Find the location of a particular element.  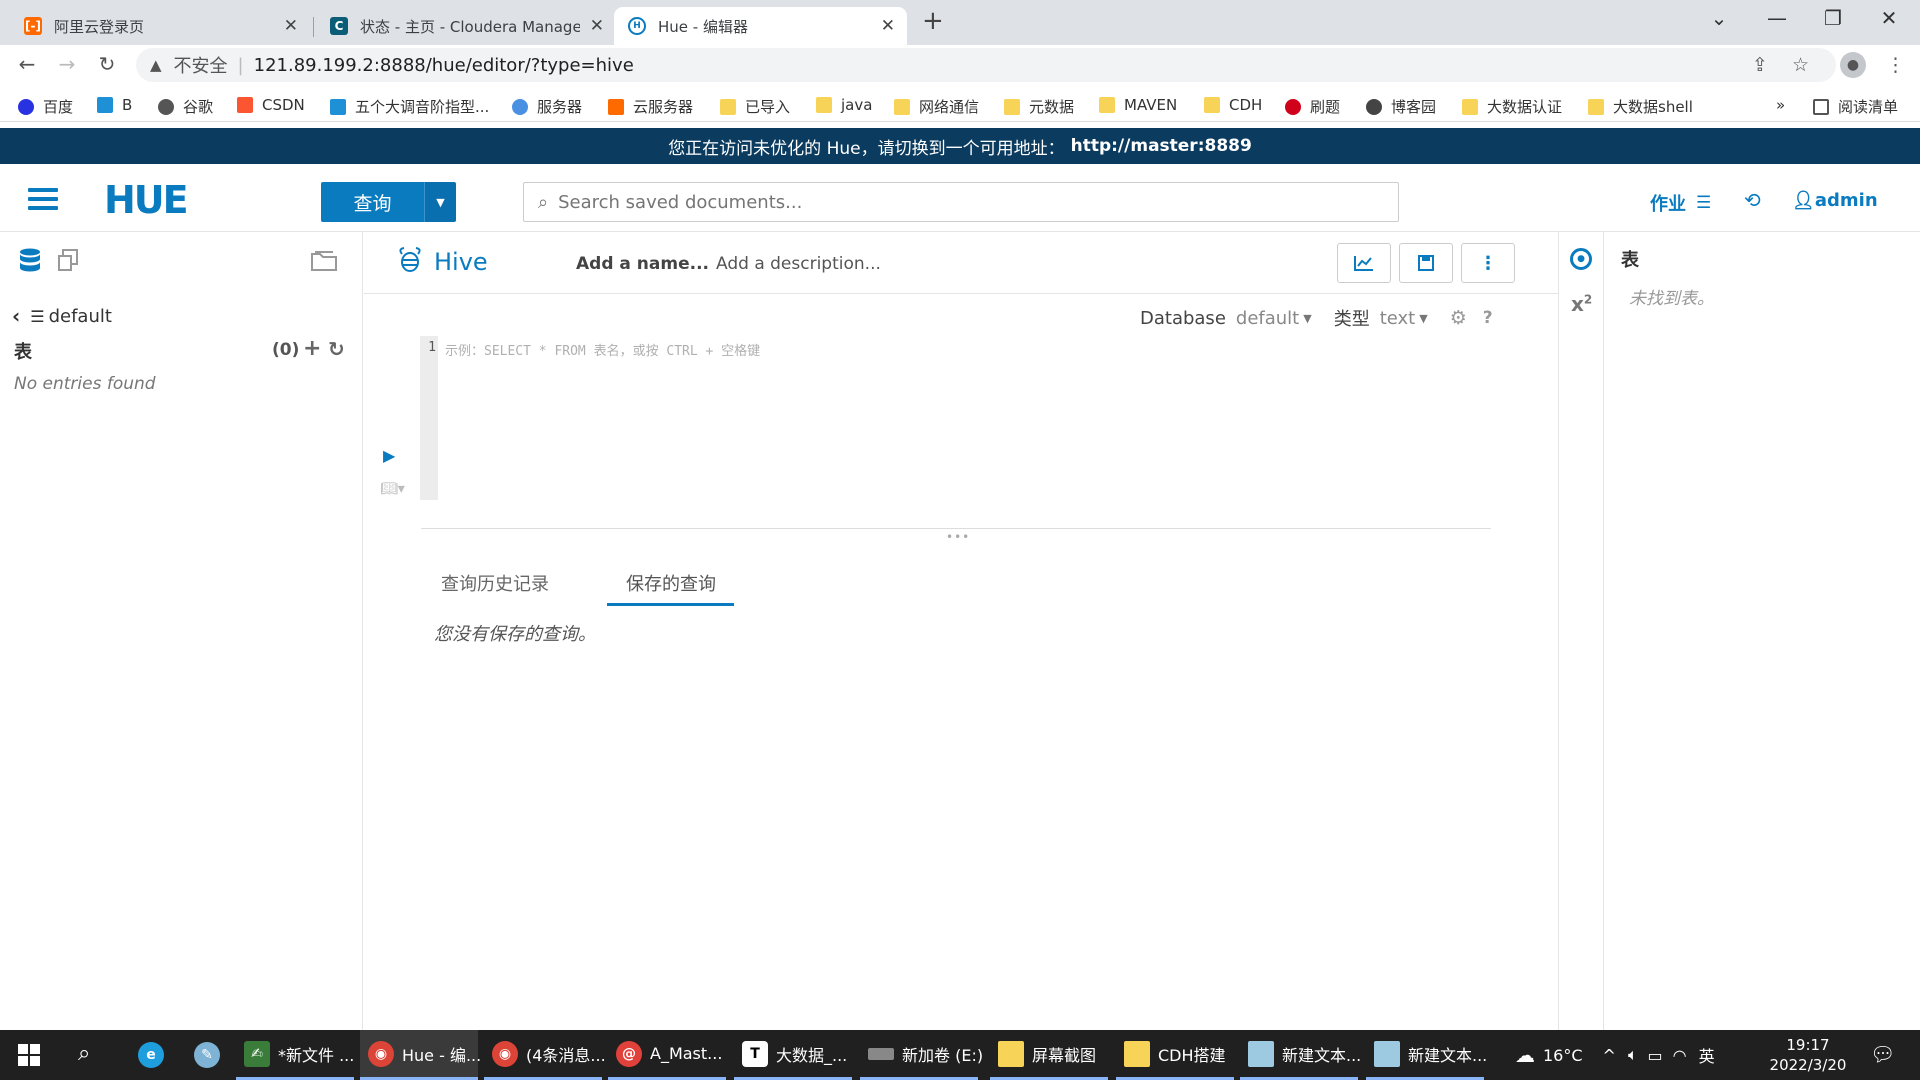

profile-avatar-icon: ● is located at coordinates (1853, 65).